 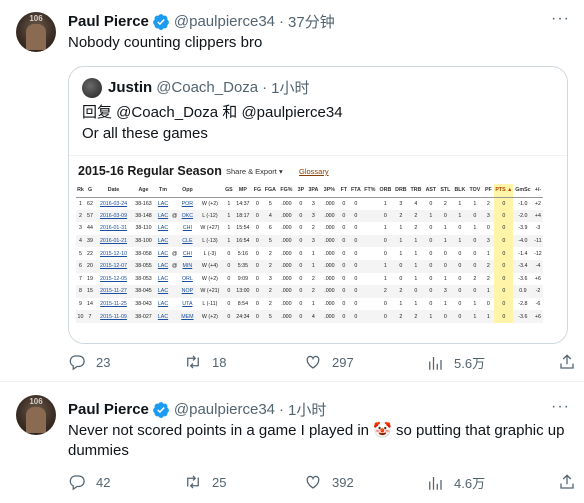 I want to click on stats-header-cell: Date, so click(x=113, y=191).